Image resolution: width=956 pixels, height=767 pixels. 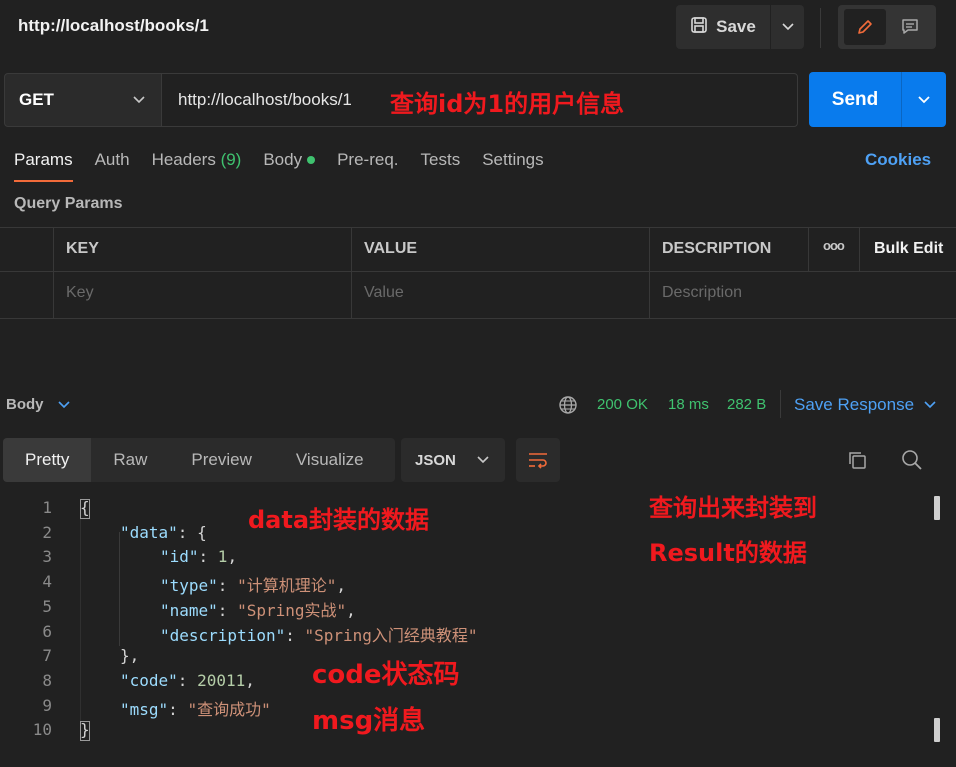 I want to click on line-number: 3, so click(x=47, y=557).